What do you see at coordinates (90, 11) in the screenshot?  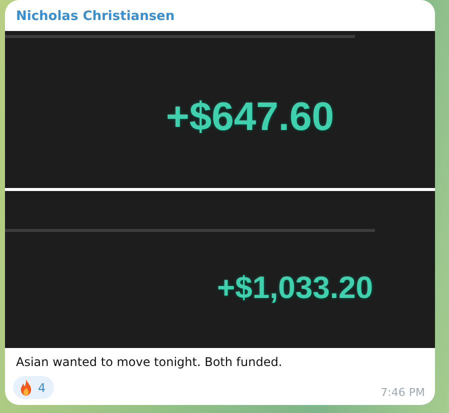 I see `sender-name: Nicholas Christiansen` at bounding box center [90, 11].